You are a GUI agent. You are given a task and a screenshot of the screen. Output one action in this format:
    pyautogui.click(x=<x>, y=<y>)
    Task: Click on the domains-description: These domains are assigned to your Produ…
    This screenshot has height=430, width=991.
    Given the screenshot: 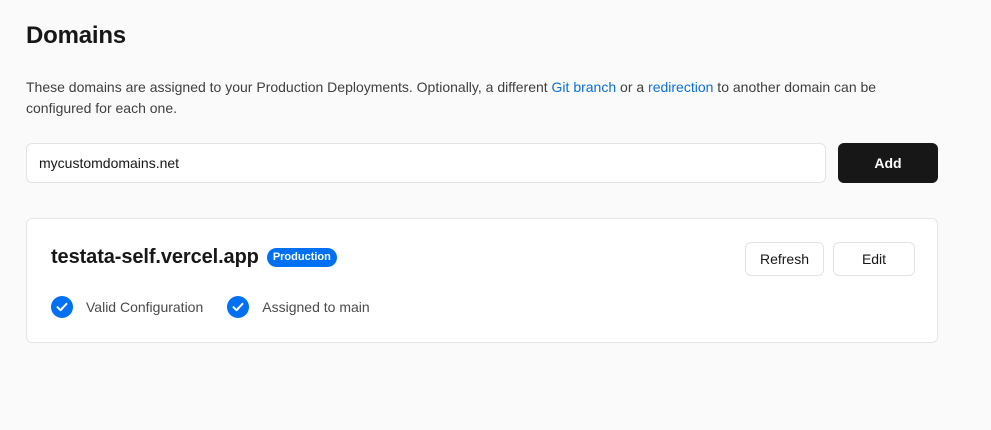 What is the action you would take?
    pyautogui.click(x=482, y=98)
    